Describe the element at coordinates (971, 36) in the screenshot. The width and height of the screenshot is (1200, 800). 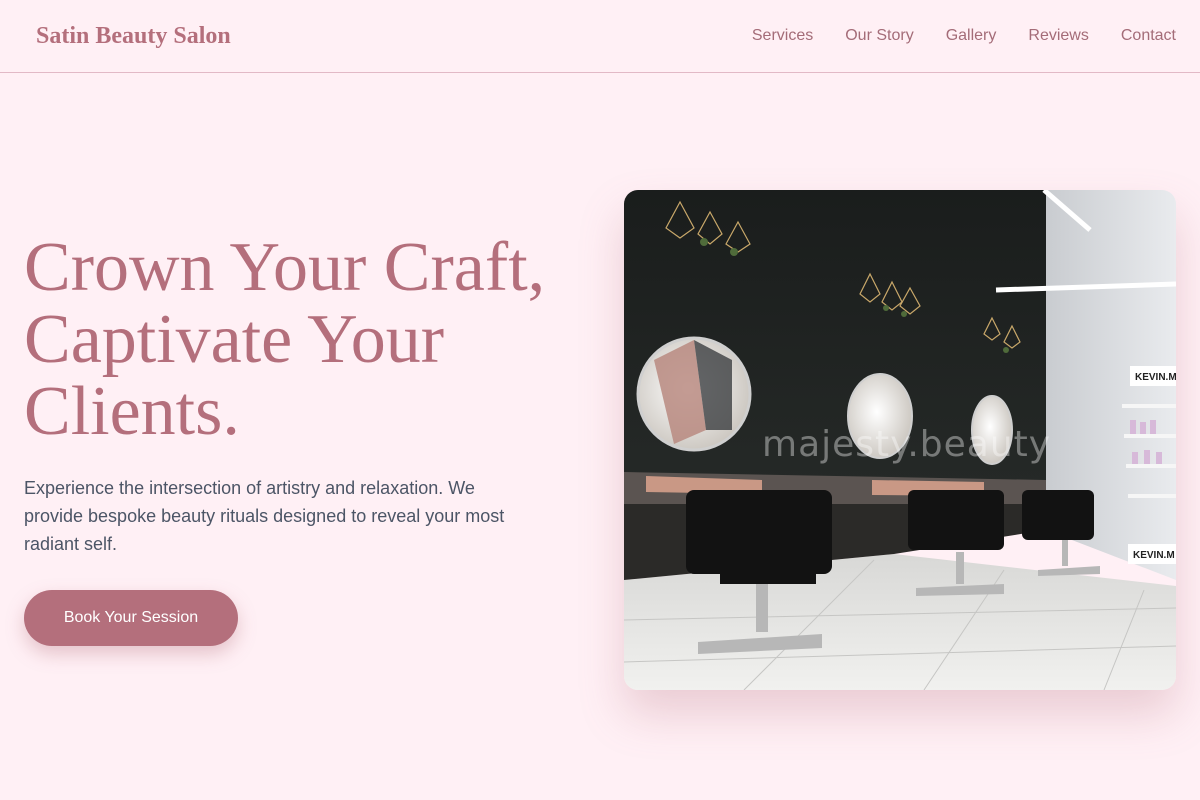
I see `nav-link-gallery: Gallery` at that location.